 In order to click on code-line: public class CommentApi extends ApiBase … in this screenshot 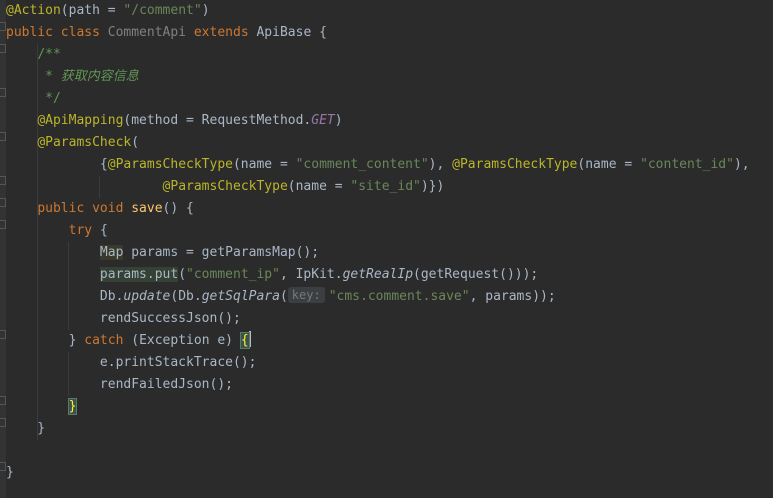, I will do `click(166, 33)`.